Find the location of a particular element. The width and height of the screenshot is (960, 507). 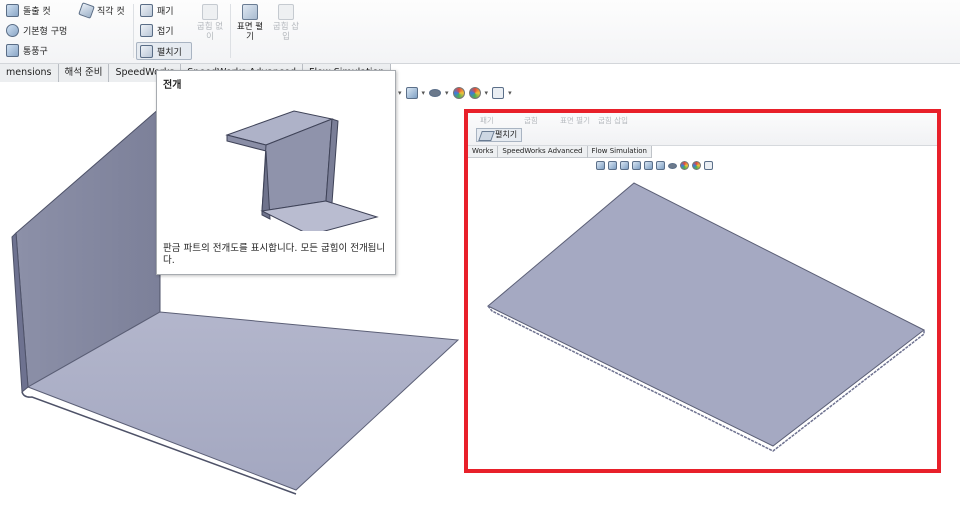

unfold-icon is located at coordinates (146, 51).